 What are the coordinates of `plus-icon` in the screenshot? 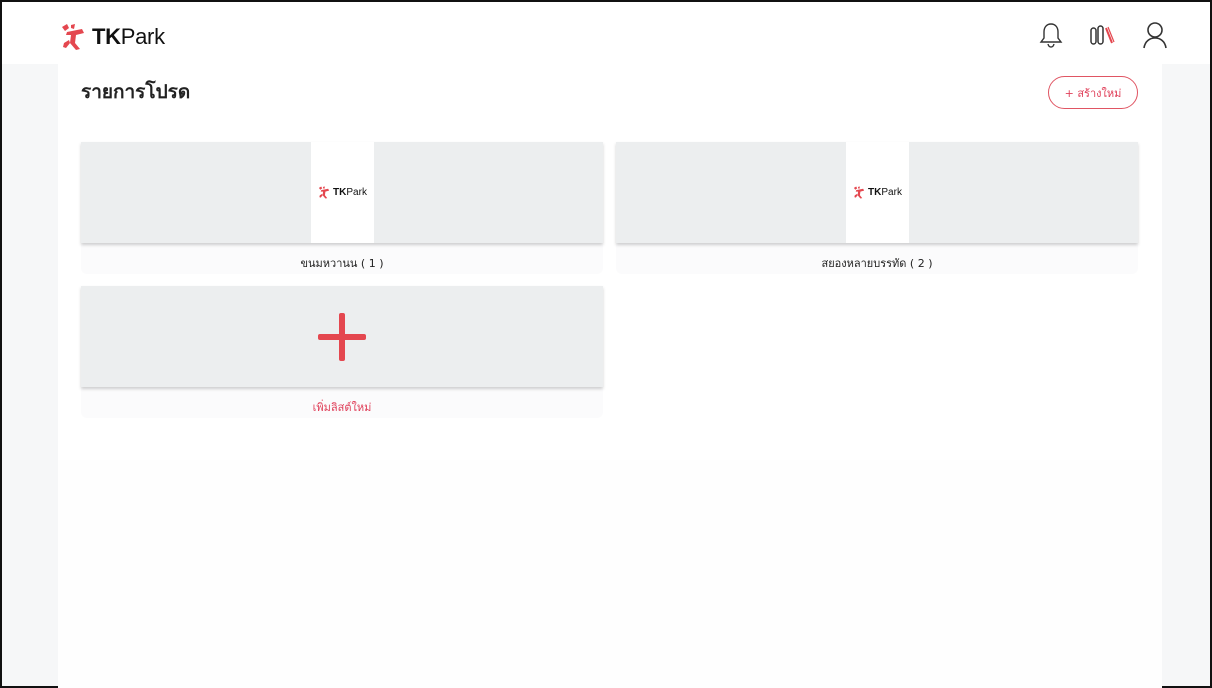 It's located at (342, 336).